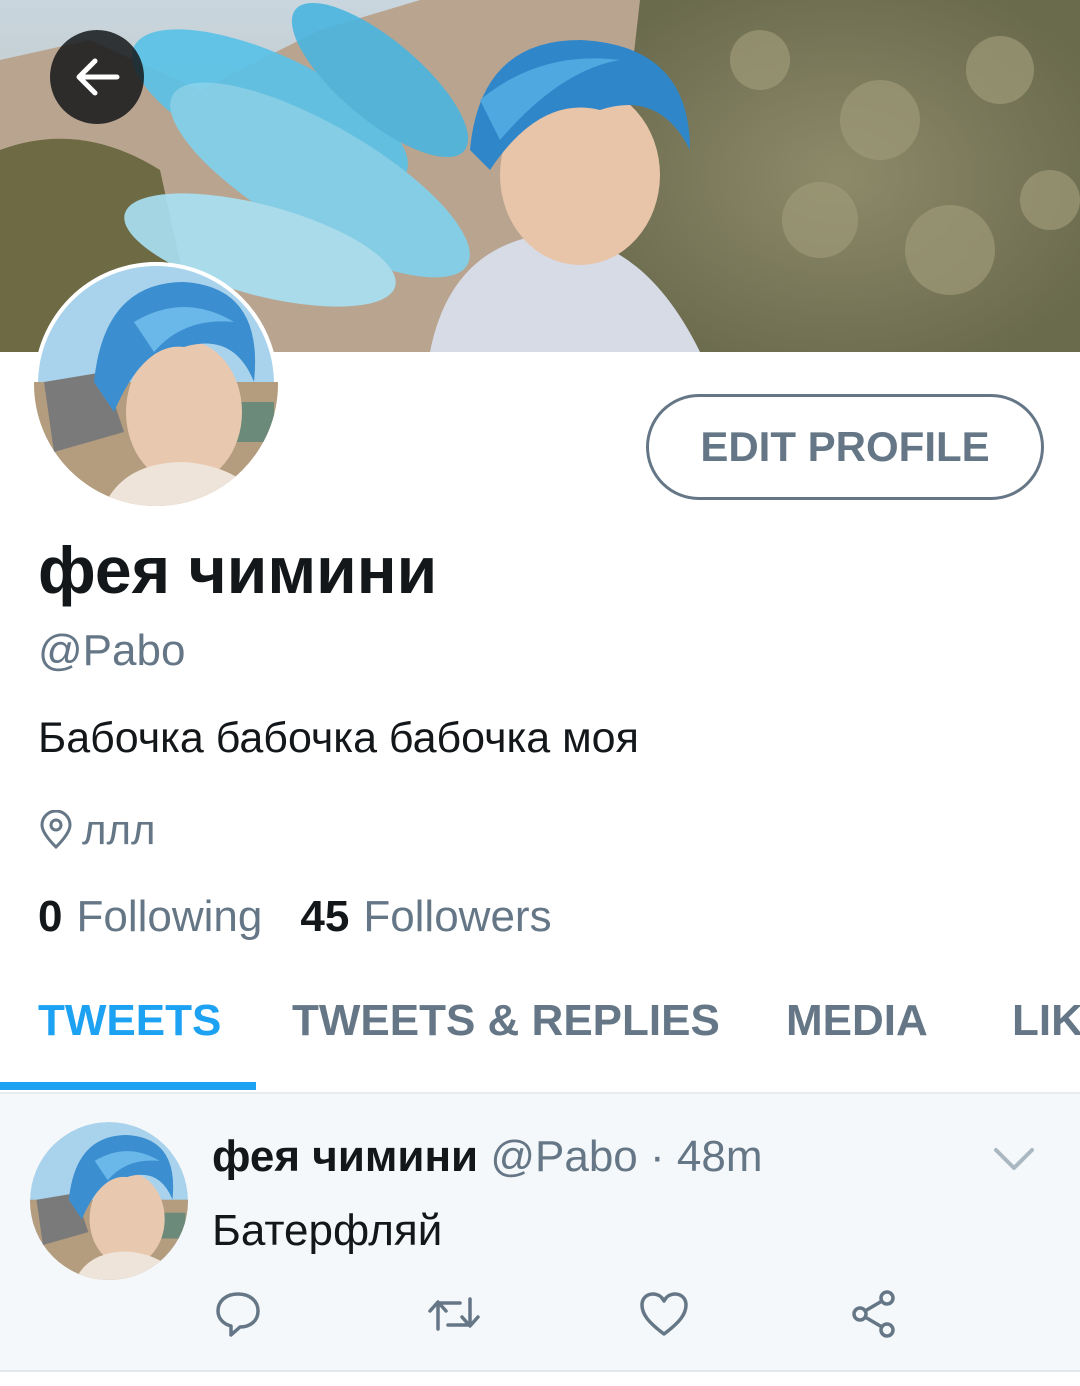 The width and height of the screenshot is (1080, 1386). What do you see at coordinates (338, 738) in the screenshot?
I see `profile-bio: Бабочка бабочка бабочка моя` at bounding box center [338, 738].